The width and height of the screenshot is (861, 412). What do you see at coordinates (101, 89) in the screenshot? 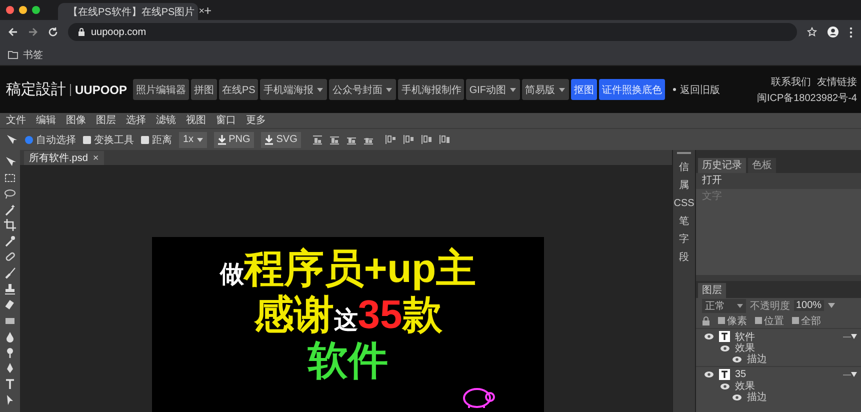
I see `brand-name: UUPOOP` at bounding box center [101, 89].